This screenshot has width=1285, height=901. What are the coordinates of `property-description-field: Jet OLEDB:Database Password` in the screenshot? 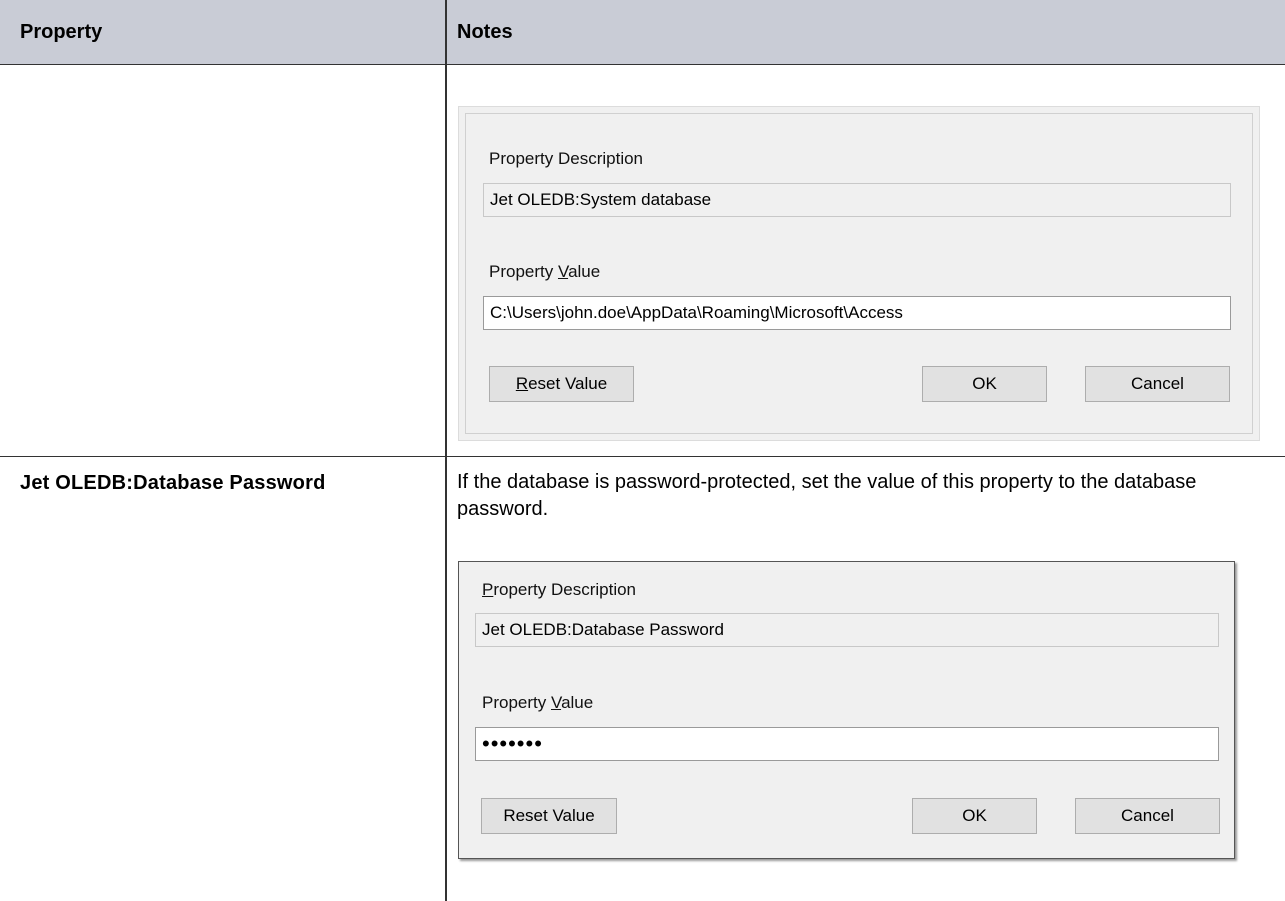 It's located at (847, 630).